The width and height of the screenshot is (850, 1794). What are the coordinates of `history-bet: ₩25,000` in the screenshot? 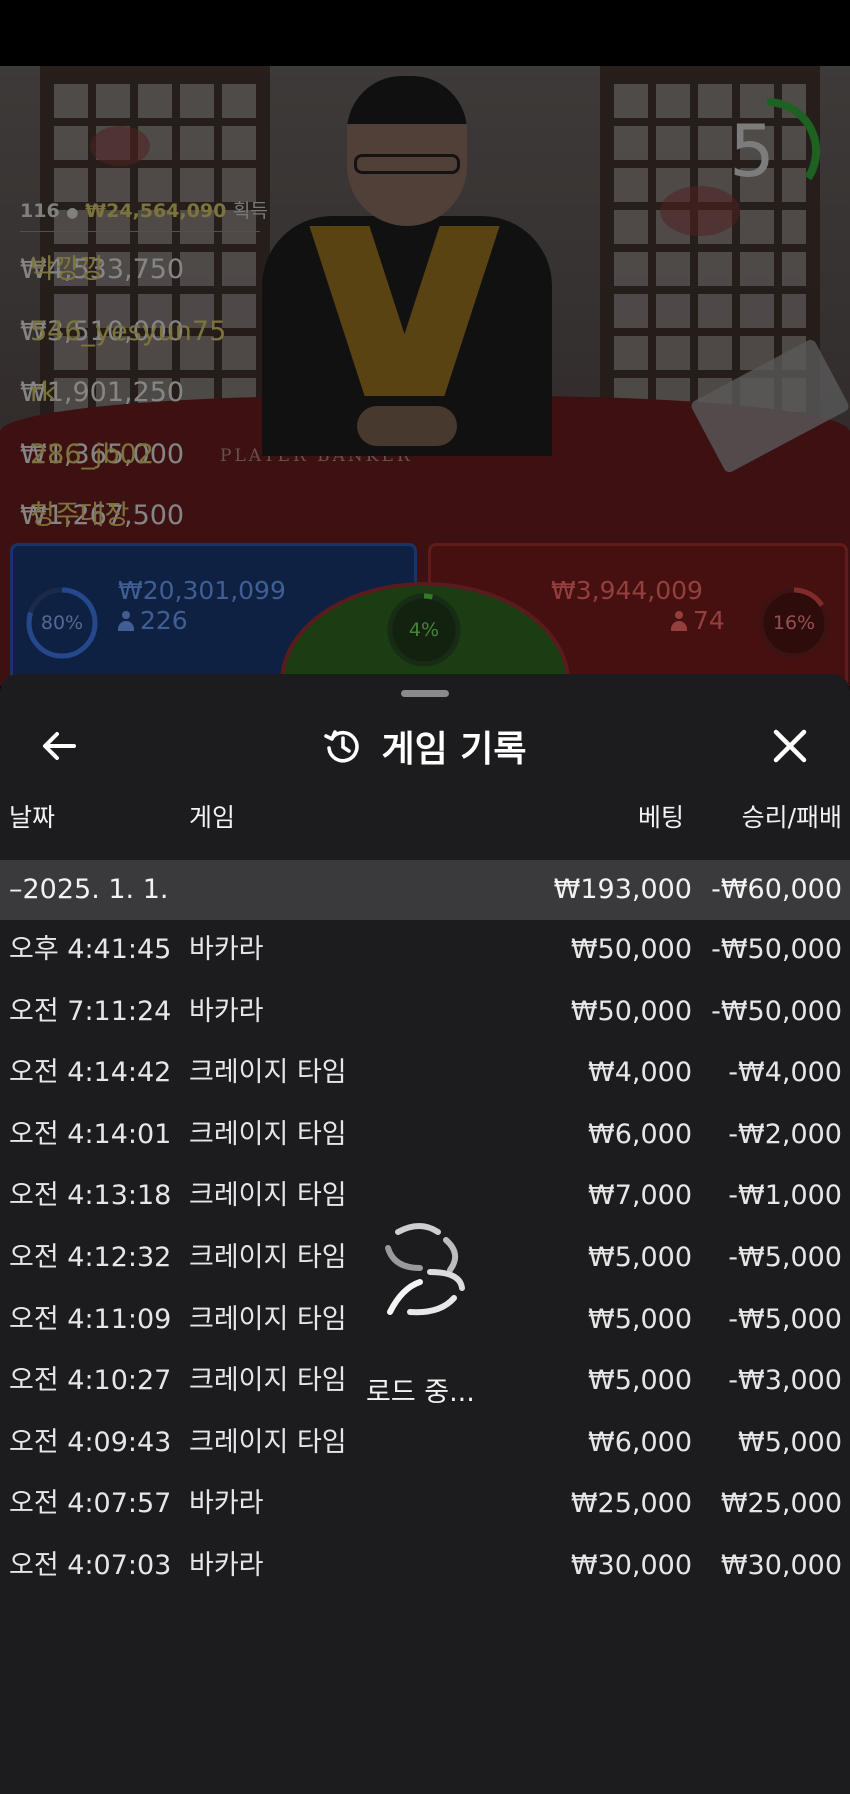 It's located at (631, 1504).